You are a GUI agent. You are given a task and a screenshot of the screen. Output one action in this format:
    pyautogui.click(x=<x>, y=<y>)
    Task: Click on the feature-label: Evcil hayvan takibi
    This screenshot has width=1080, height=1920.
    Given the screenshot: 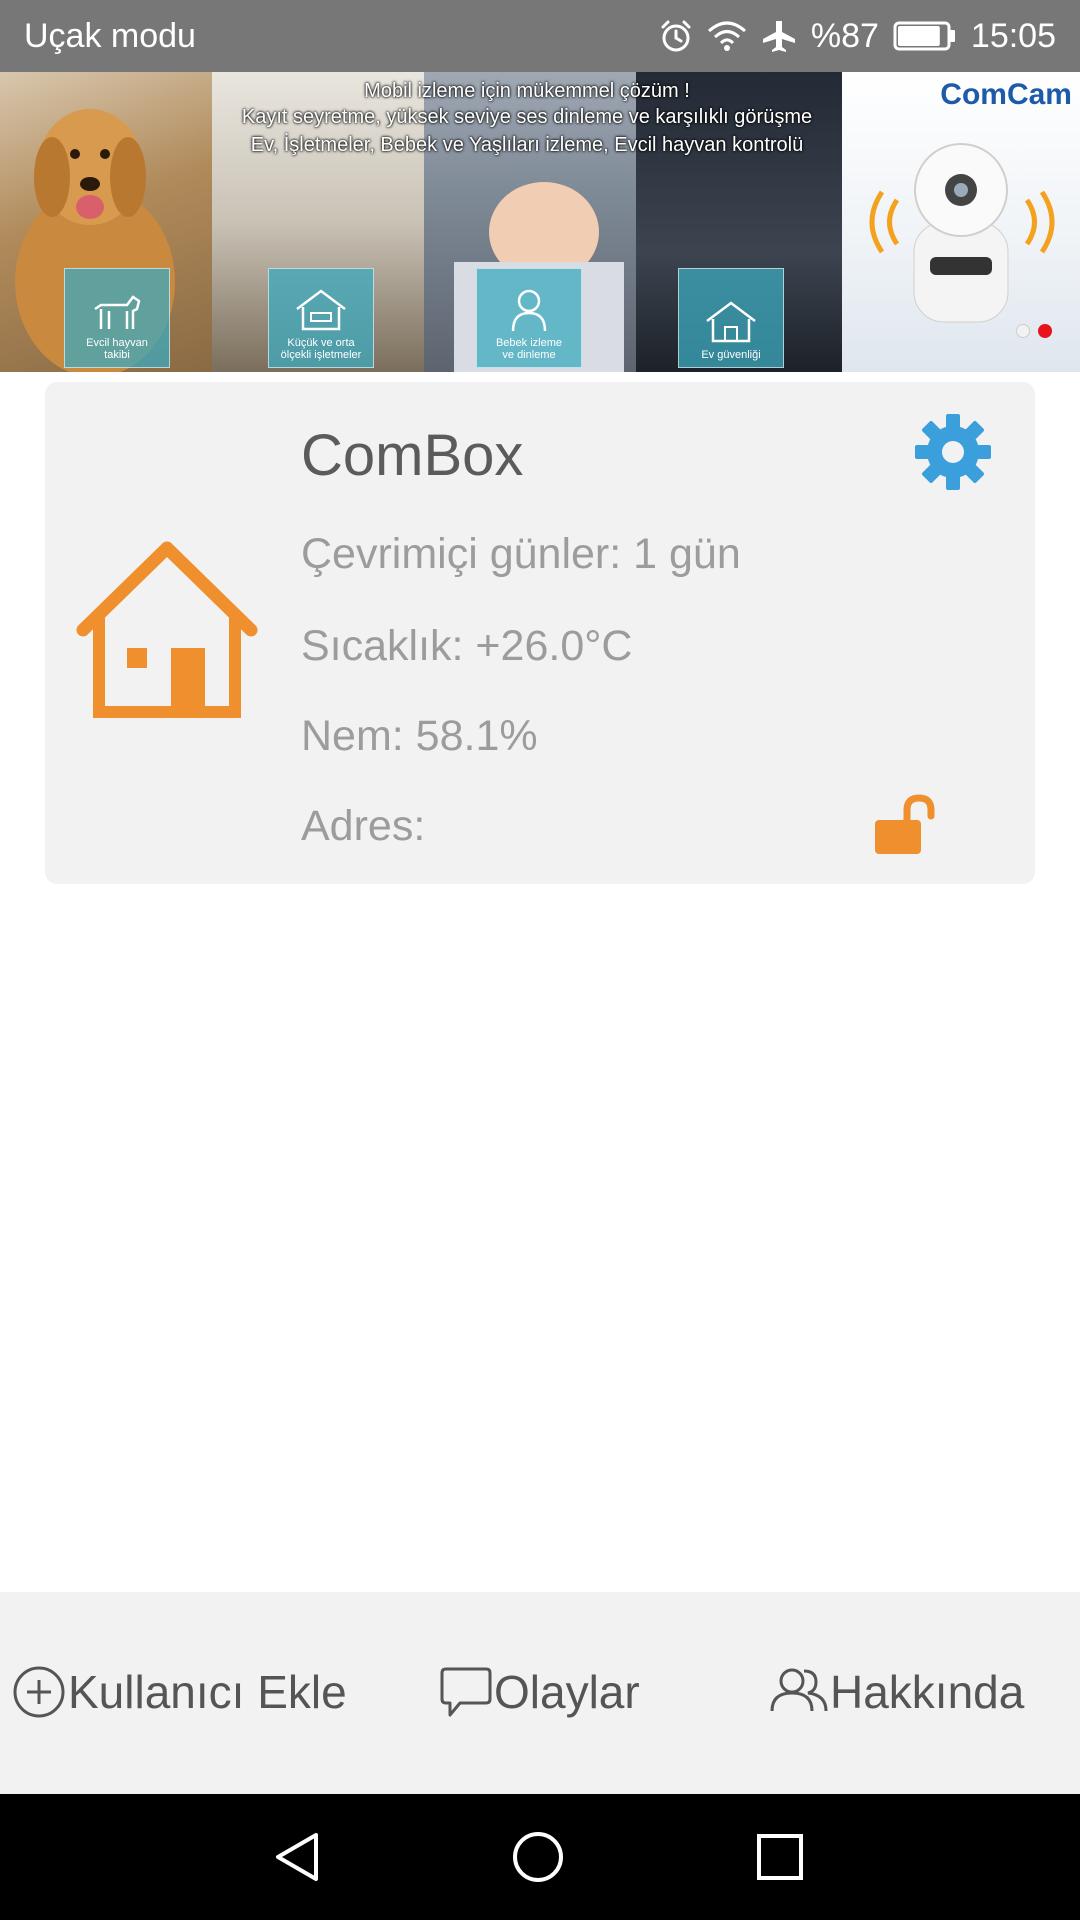 What is the action you would take?
    pyautogui.click(x=117, y=349)
    